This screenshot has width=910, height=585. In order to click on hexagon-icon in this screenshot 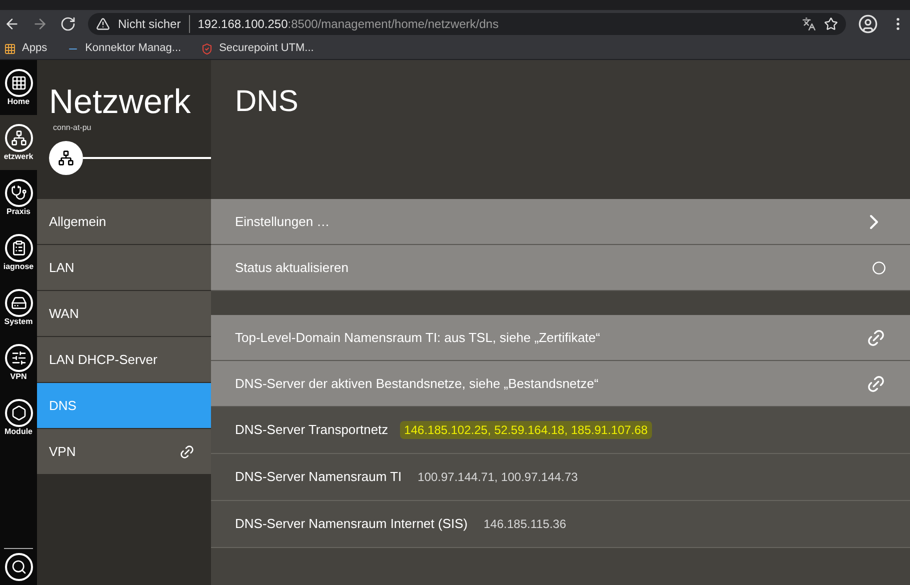, I will do `click(18, 412)`.